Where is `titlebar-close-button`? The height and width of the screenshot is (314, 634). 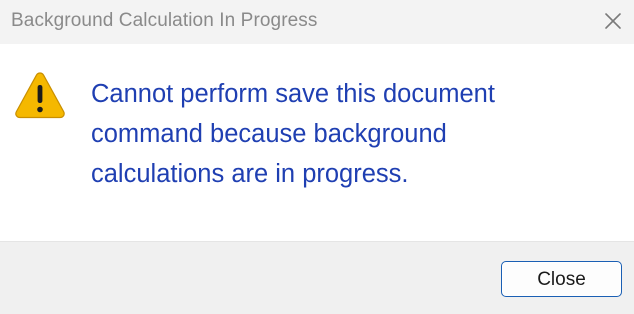
titlebar-close-button is located at coordinates (613, 21).